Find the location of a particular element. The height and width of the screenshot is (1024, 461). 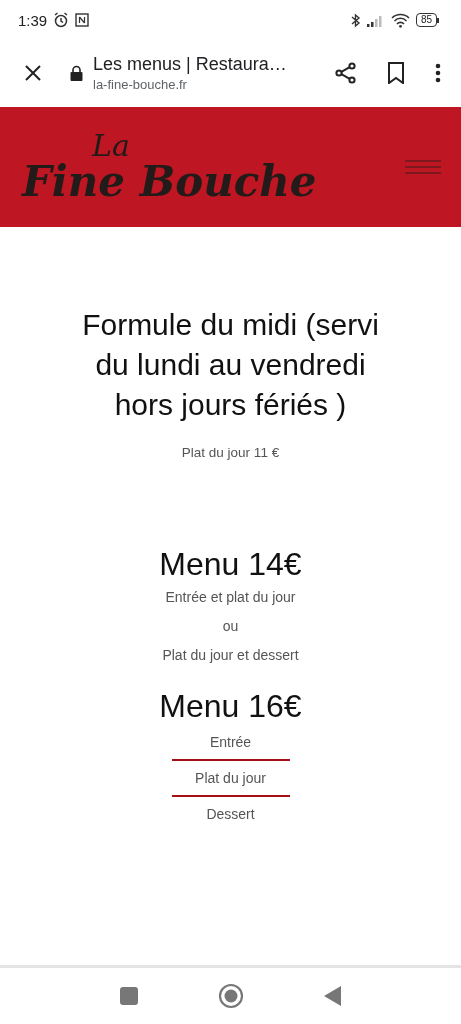

section-heading: Formule du midi (servi du lundi au vendredi hors jours fériés ) is located at coordinates (230, 365).